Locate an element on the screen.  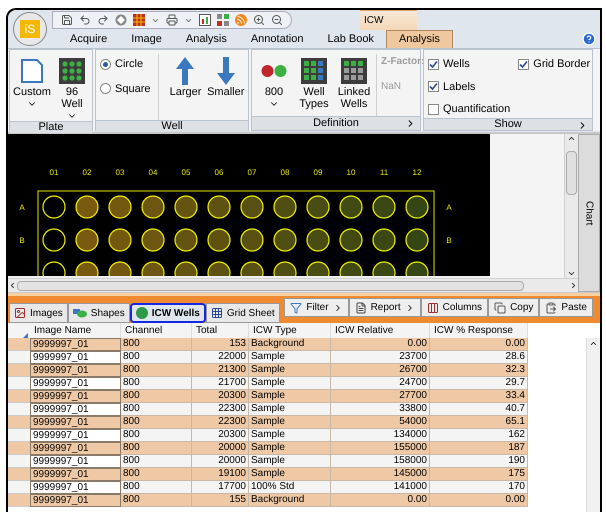
grid-icon is located at coordinates (223, 20).